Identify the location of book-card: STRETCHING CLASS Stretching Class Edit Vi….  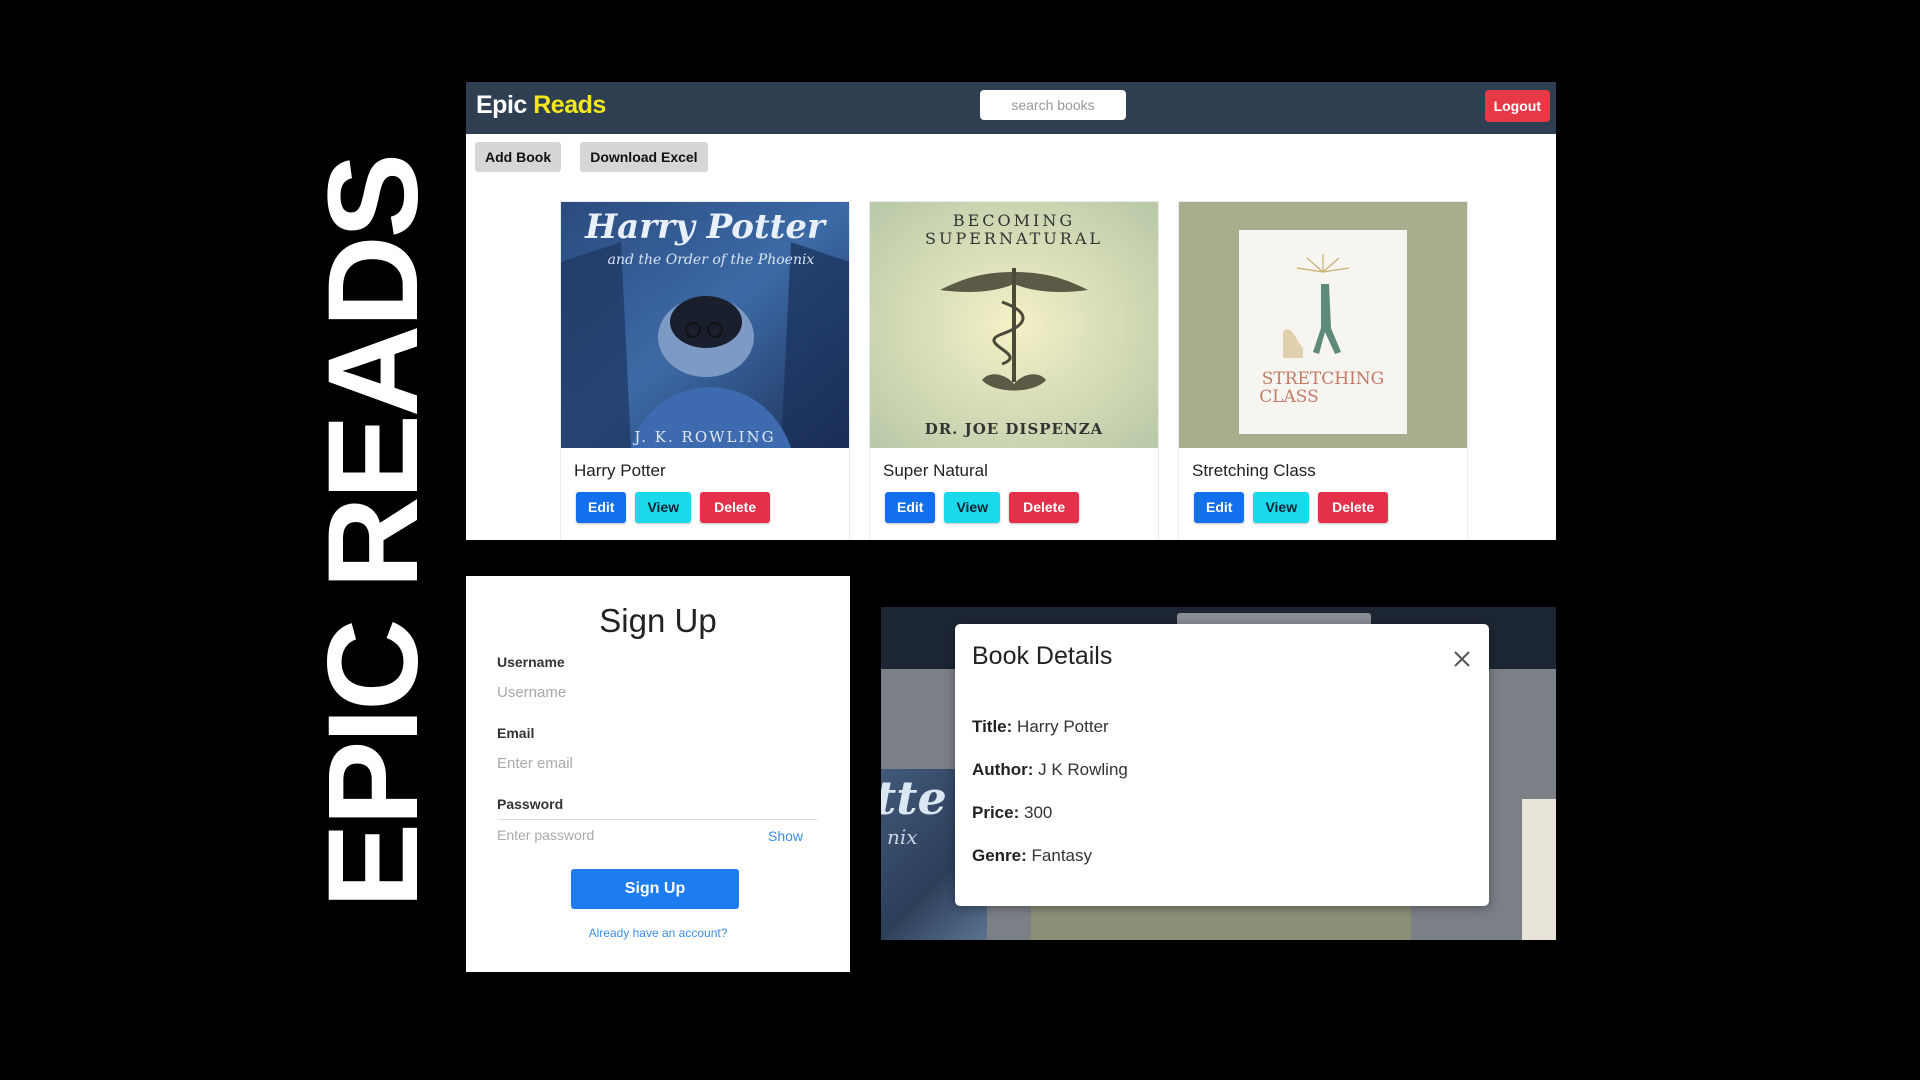
(1323, 371).